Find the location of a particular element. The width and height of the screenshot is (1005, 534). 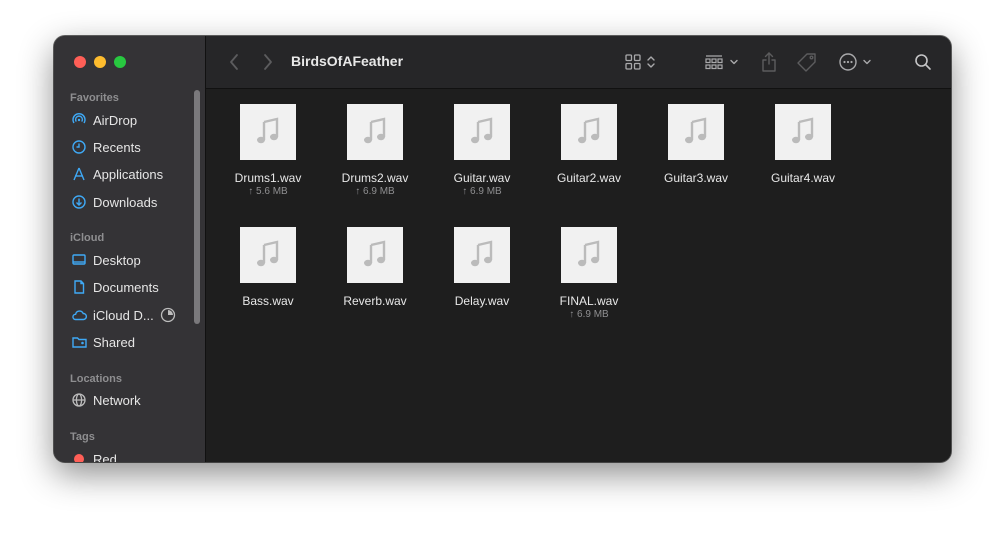

search-button is located at coordinates (923, 62).